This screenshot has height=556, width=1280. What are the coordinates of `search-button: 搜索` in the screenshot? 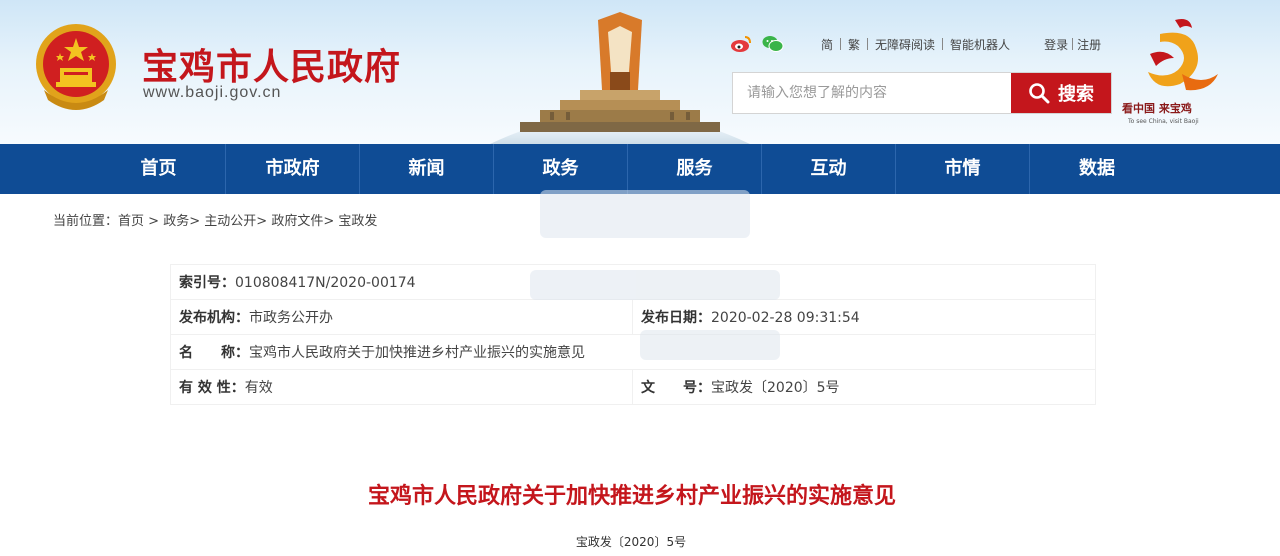 It's located at (1061, 93).